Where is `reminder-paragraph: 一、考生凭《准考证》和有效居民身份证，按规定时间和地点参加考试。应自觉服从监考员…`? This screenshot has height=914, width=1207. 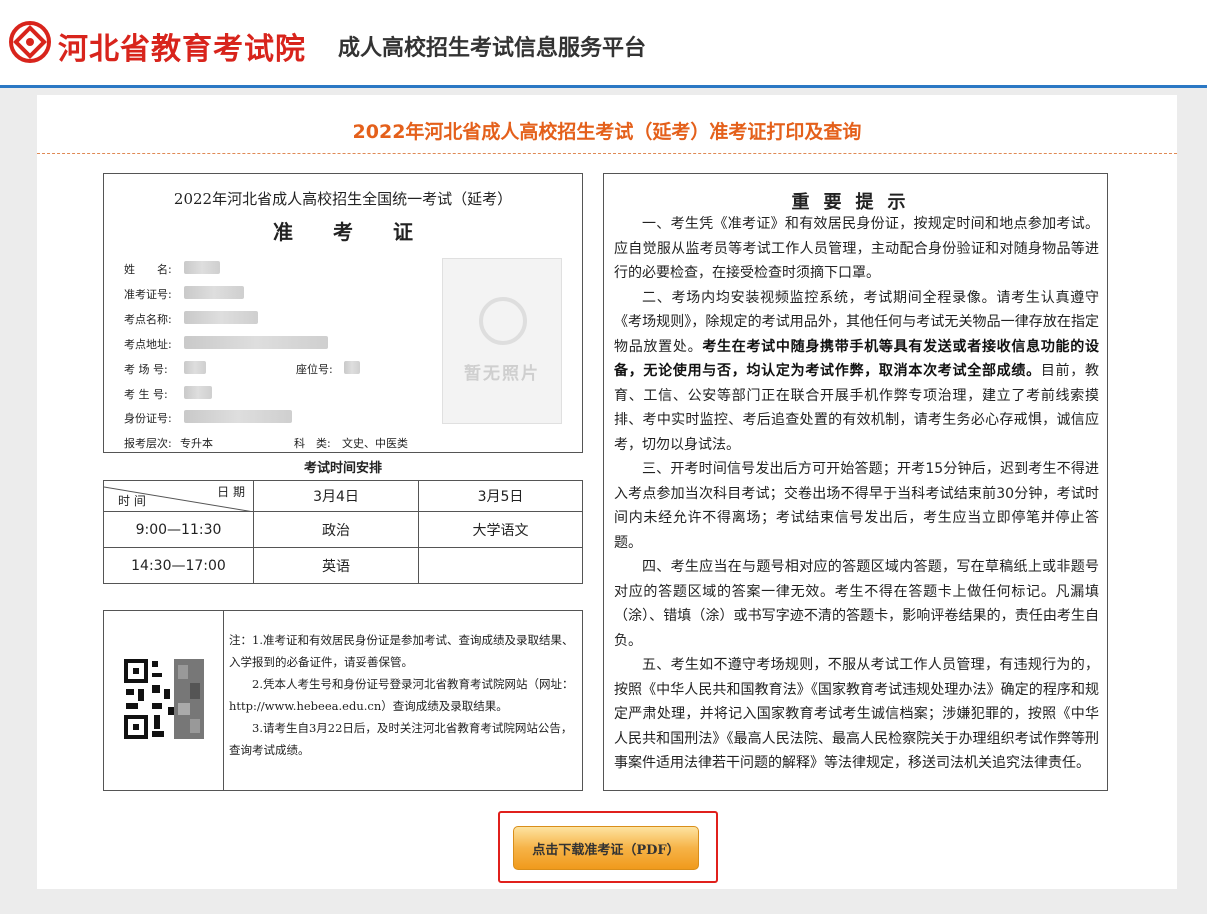
reminder-paragraph: 一、考生凭《准考证》和有效居民身份证，按规定时间和地点参加考试。应自觉服从监考员… is located at coordinates (856, 248).